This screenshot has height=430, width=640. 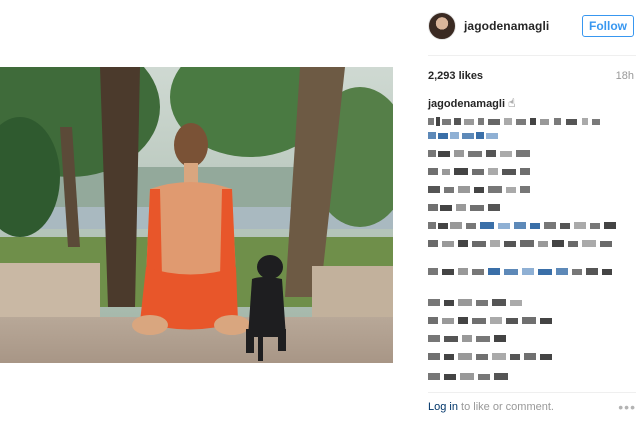 What do you see at coordinates (608, 26) in the screenshot?
I see `follow-button: Follow` at bounding box center [608, 26].